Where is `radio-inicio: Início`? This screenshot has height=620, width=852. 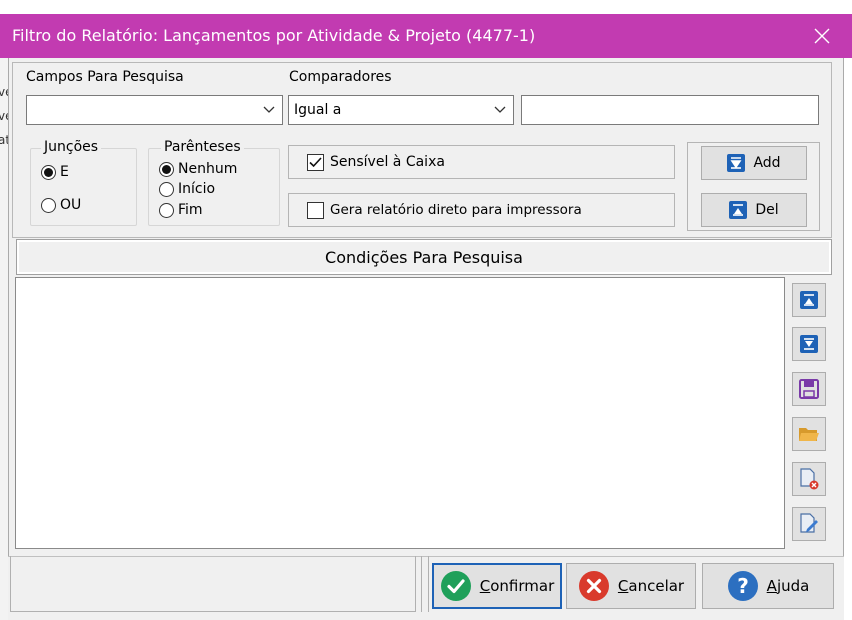
radio-inicio: Início is located at coordinates (187, 189).